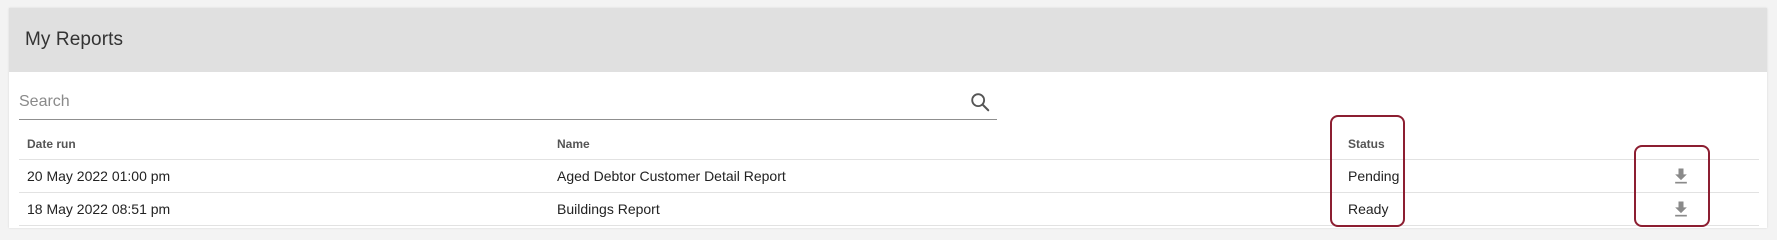 This screenshot has height=240, width=1777. I want to click on column-header-name: Name, so click(573, 141).